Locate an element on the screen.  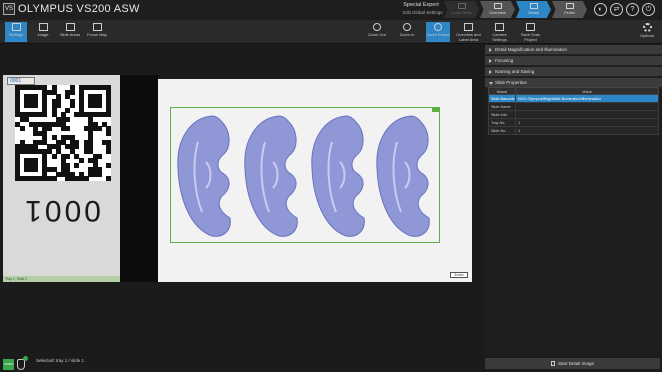
settings-button: Settings is located at coordinates (16, 32).